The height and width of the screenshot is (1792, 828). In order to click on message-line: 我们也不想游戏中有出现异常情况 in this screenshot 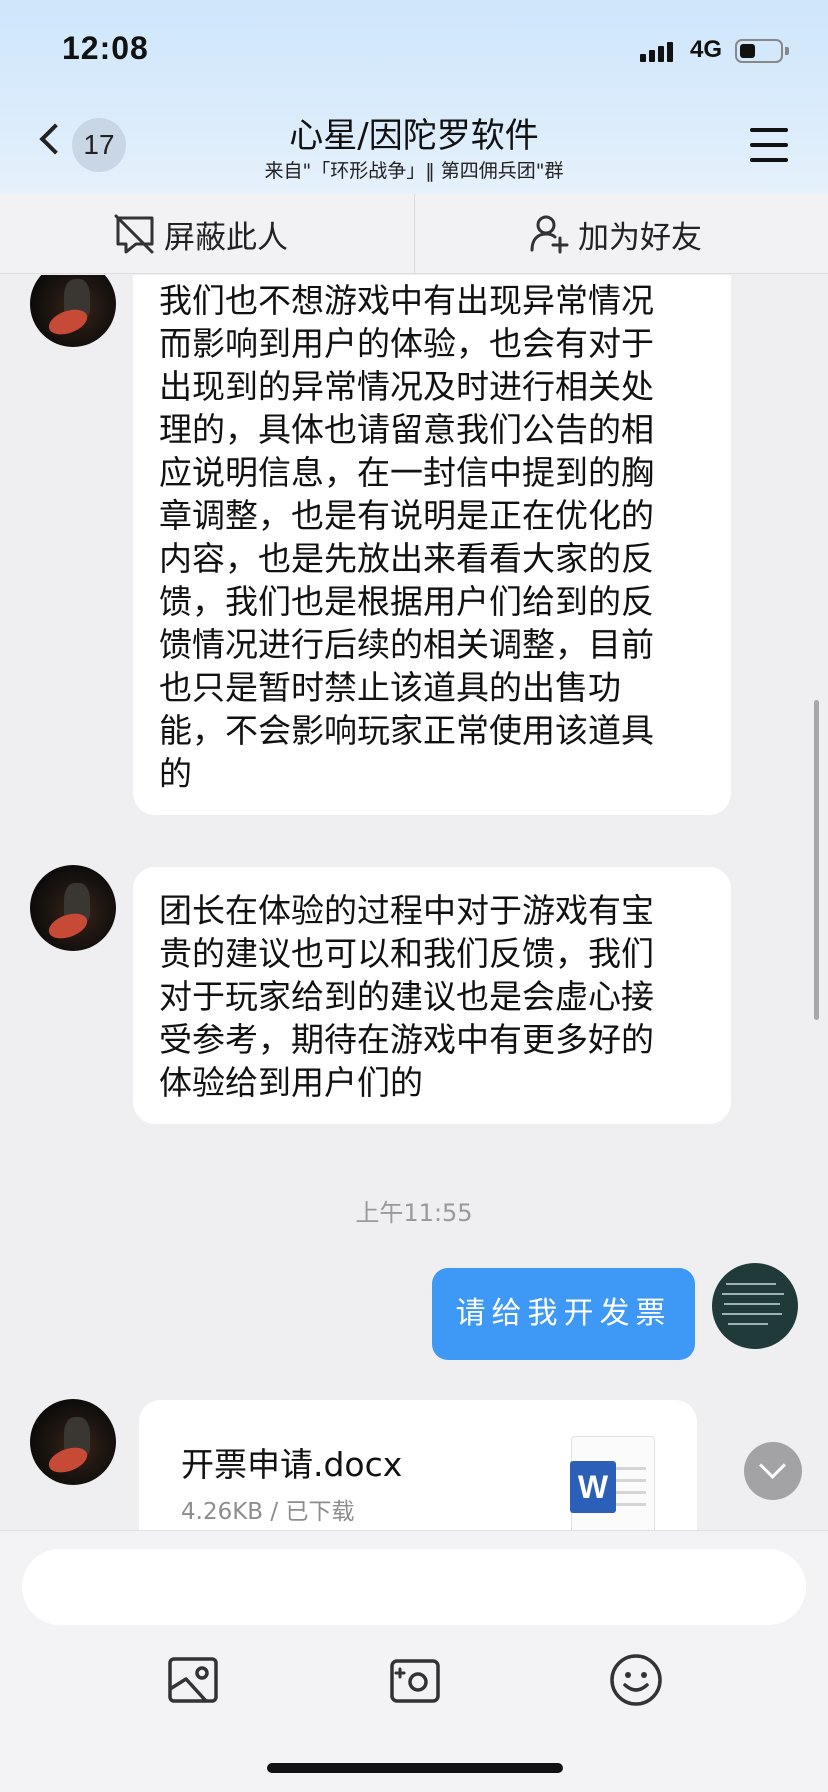, I will do `click(406, 300)`.